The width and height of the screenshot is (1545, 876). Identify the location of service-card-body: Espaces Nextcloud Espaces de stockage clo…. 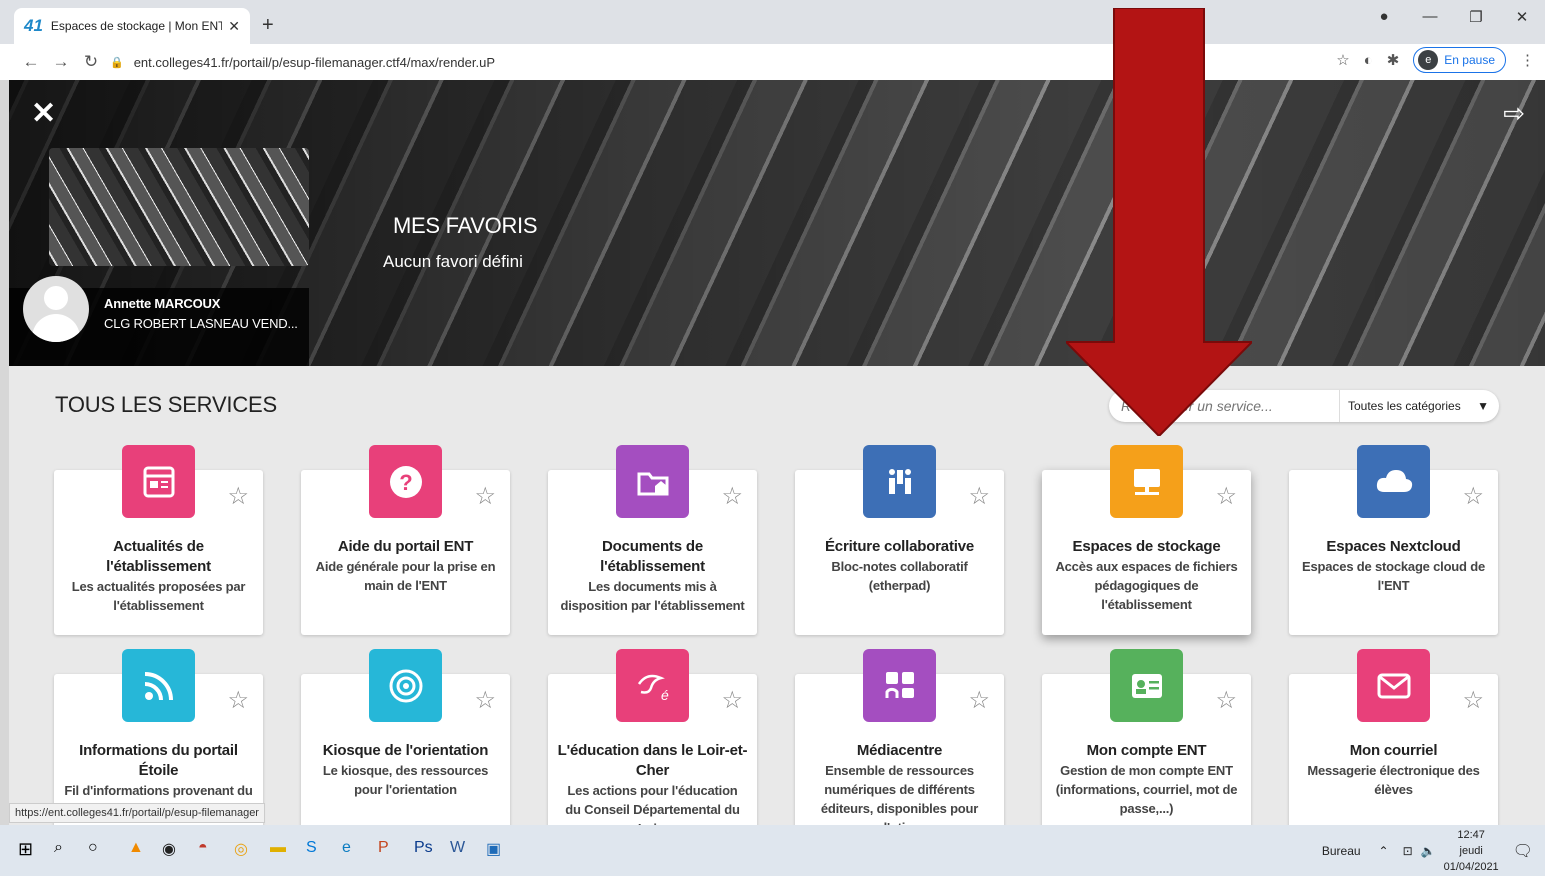
(1393, 566).